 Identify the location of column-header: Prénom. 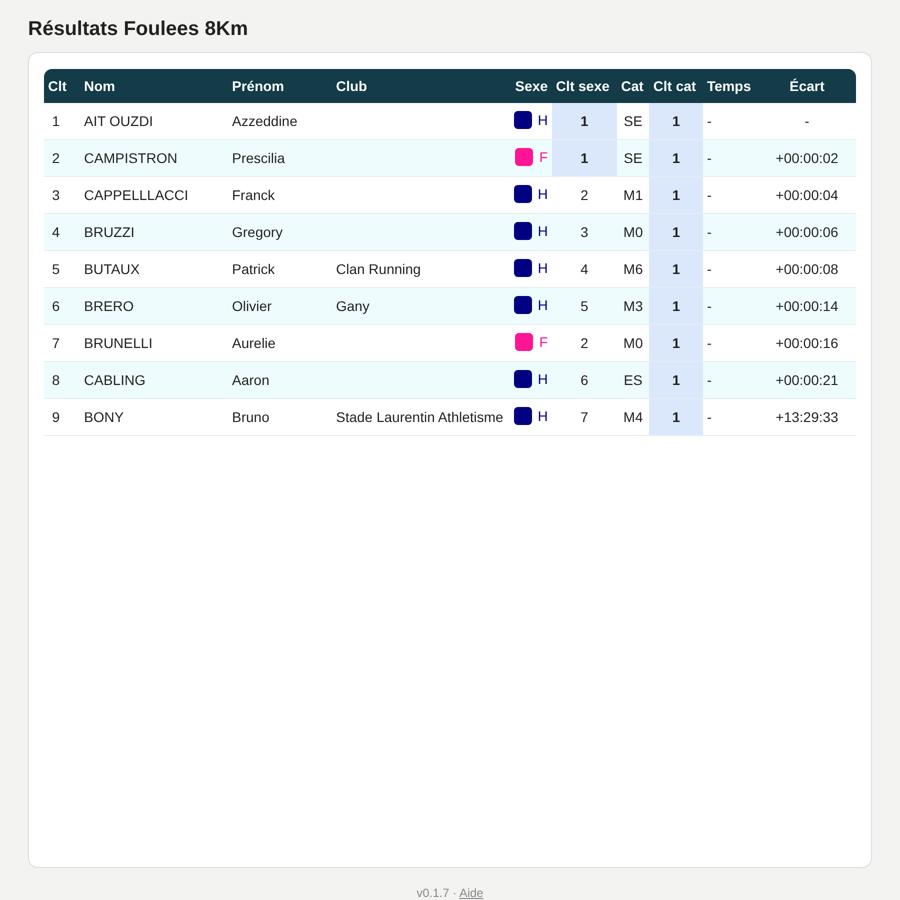
(280, 86).